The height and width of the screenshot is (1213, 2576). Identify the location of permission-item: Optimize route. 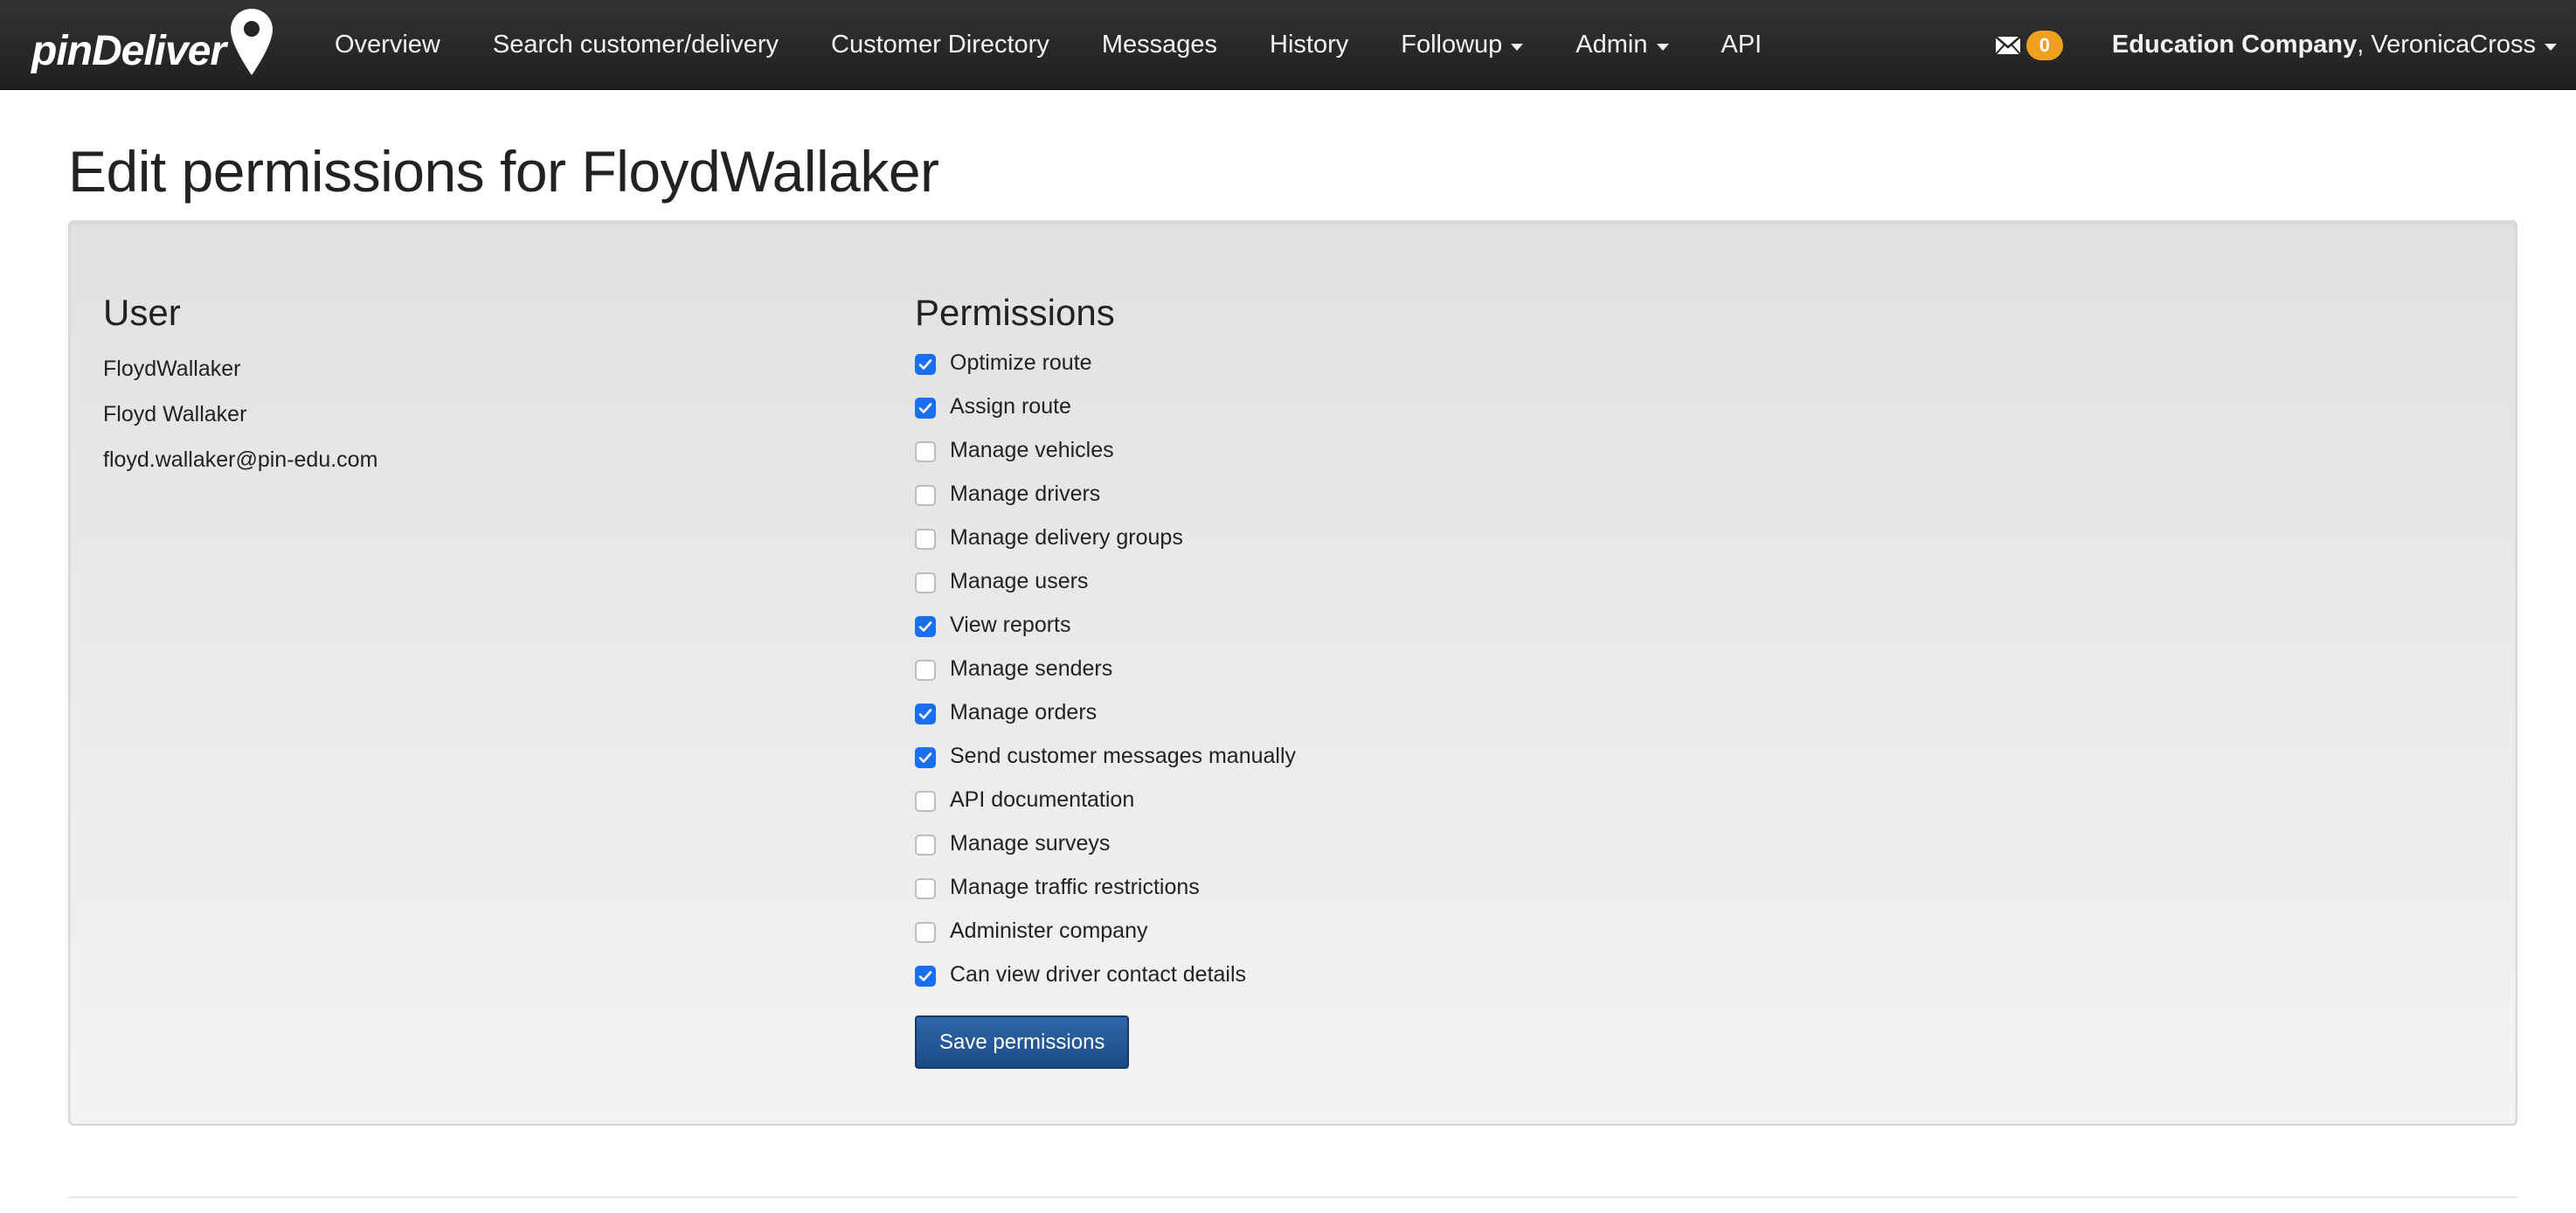
(1105, 363).